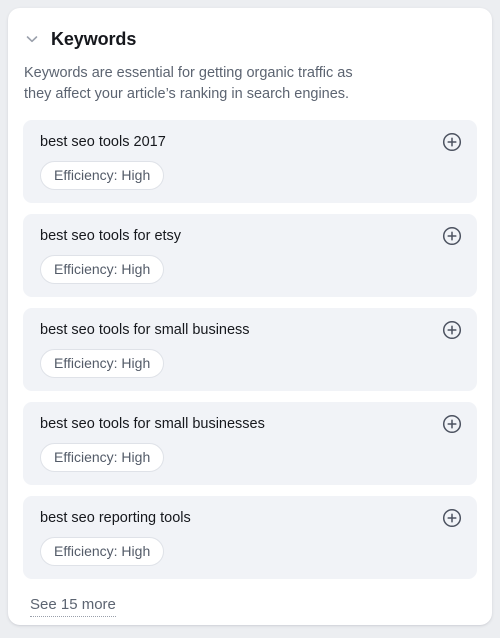 This screenshot has height=638, width=500. I want to click on keyword-text: best seo reporting tools, so click(115, 518).